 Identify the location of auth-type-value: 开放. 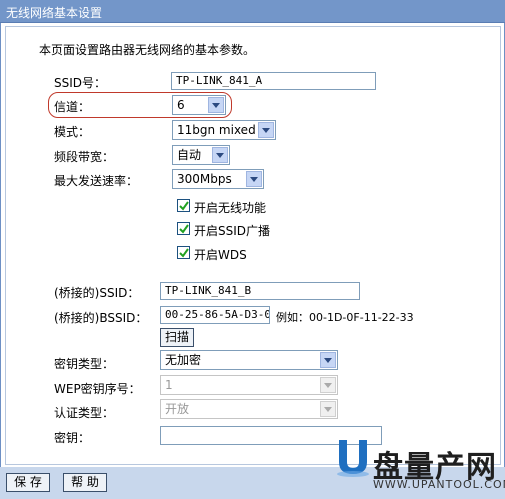
(177, 409).